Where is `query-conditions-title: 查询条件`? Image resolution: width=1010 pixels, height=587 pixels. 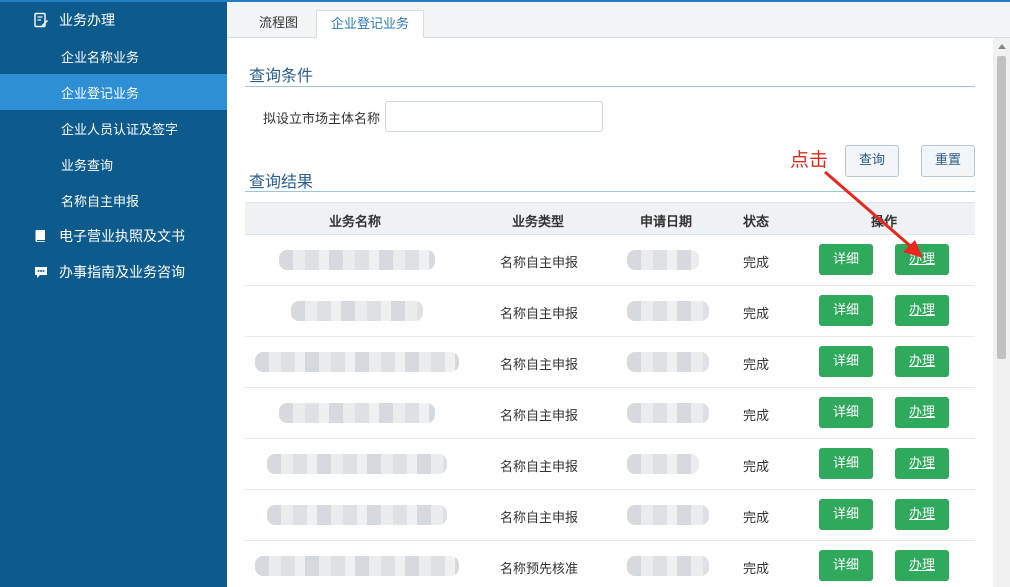 query-conditions-title: 查询条件 is located at coordinates (281, 75).